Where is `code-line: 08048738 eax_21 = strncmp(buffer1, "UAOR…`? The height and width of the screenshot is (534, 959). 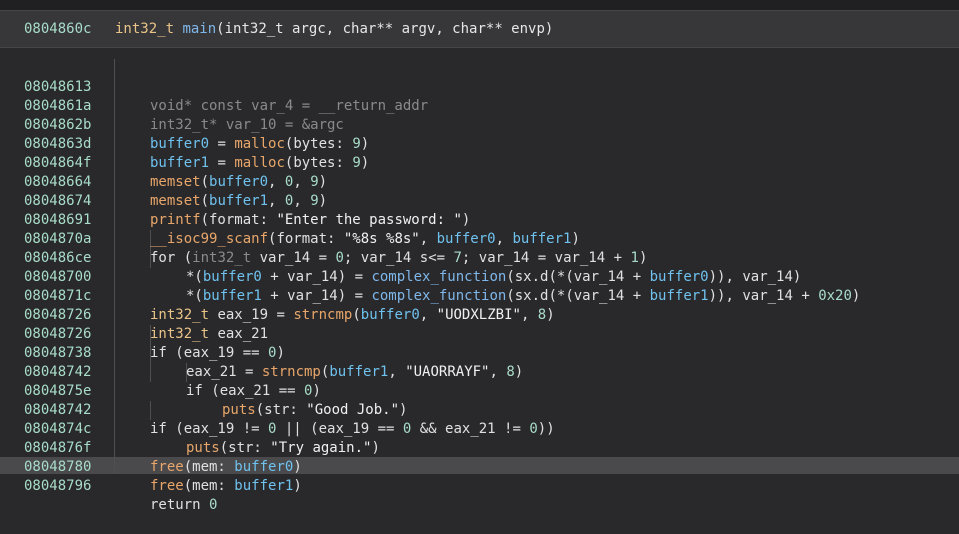 code-line: 08048738 eax_21 = strncmp(buffer1, "UAOR… is located at coordinates (479, 352).